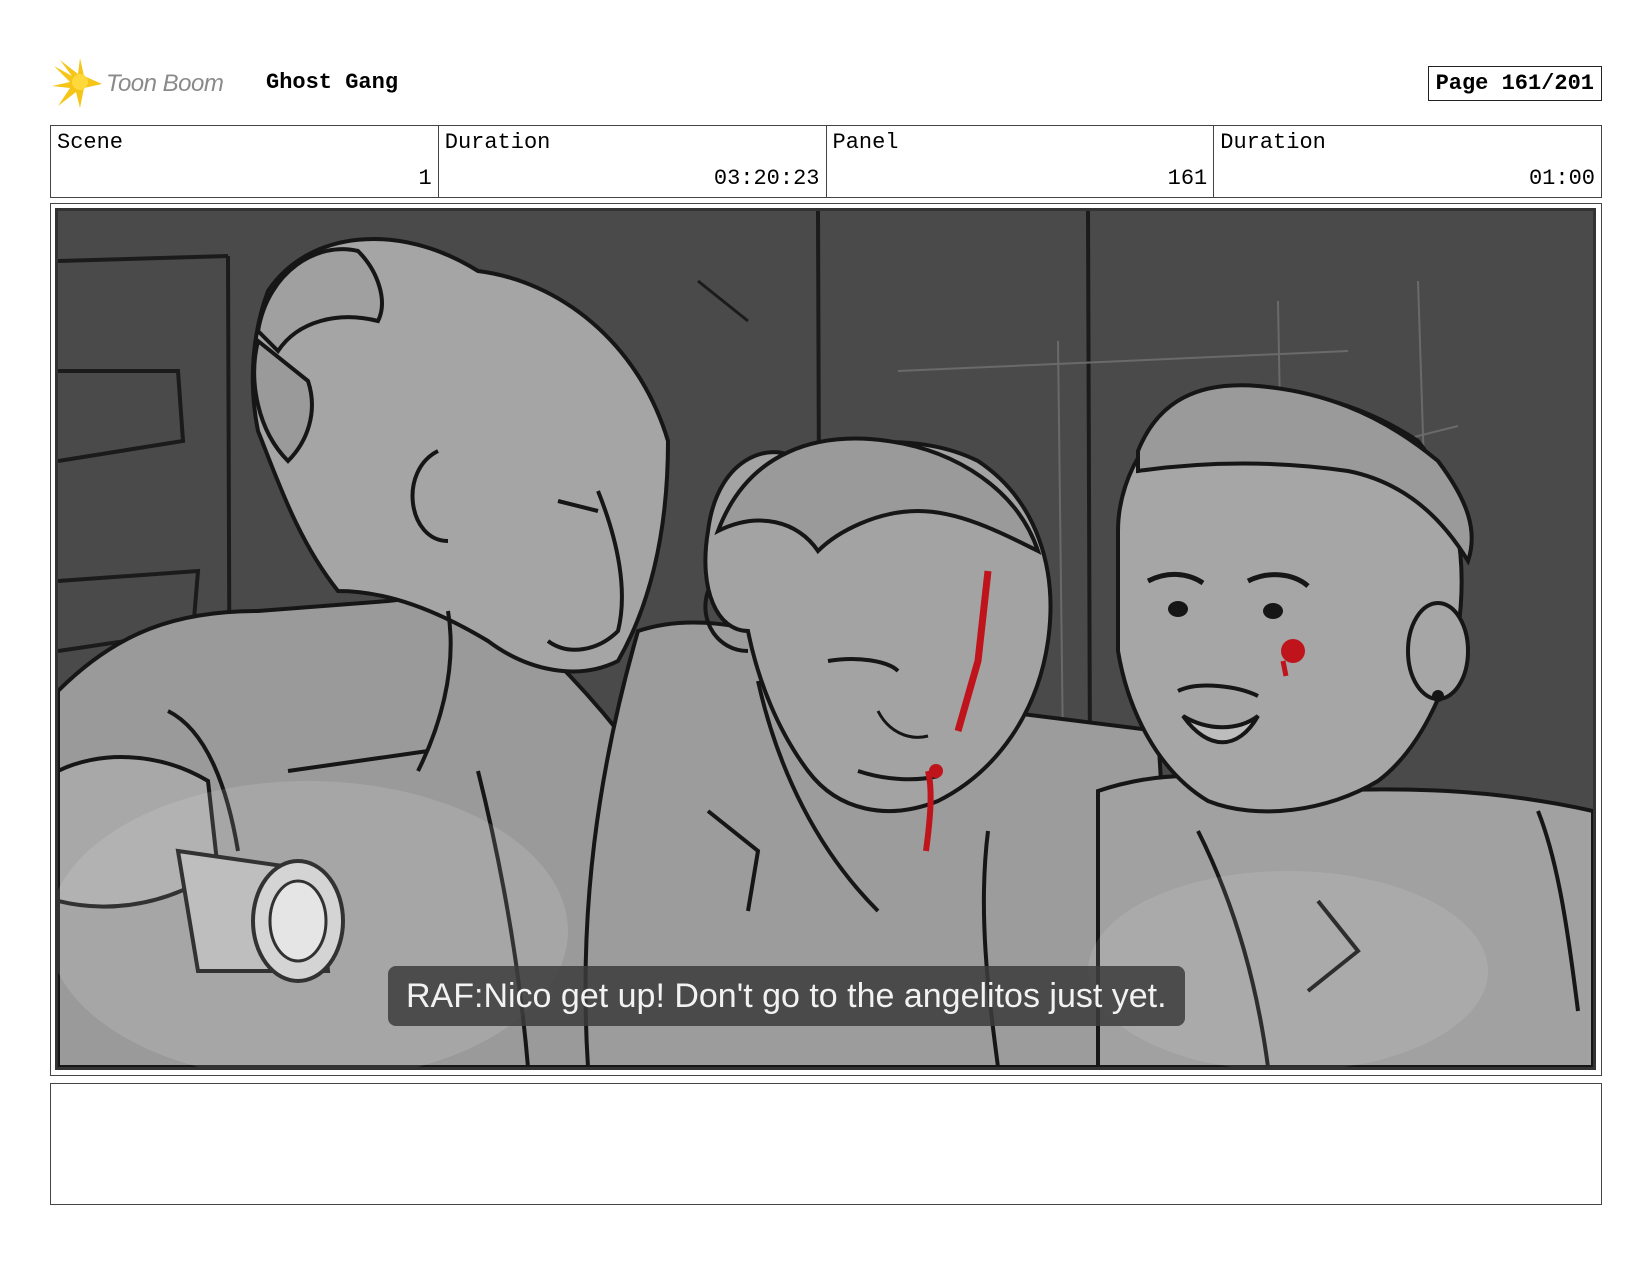 The width and height of the screenshot is (1650, 1275). What do you see at coordinates (1273, 142) in the screenshot?
I see `panel-duration-label: Duration` at bounding box center [1273, 142].